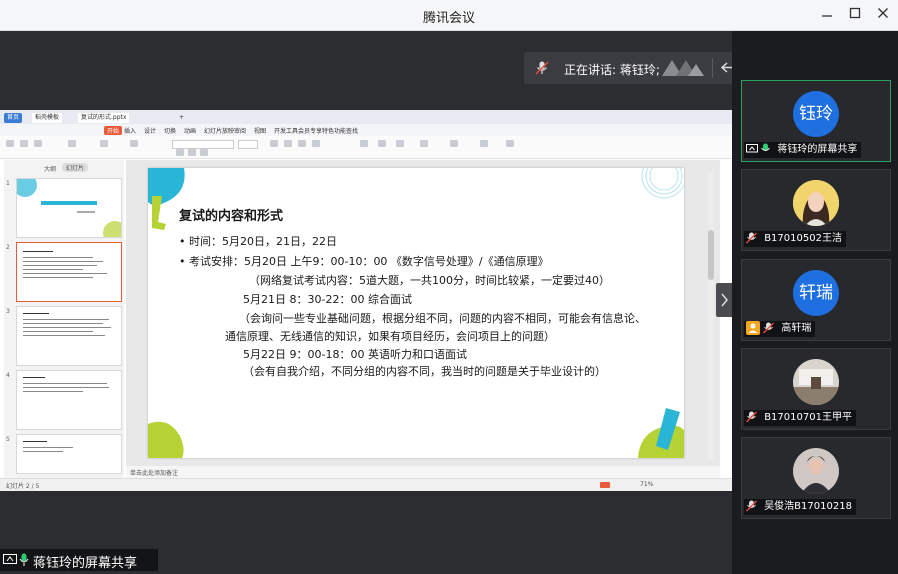  Describe the element at coordinates (800, 418) in the screenshot. I see `participant-name-tag: B17010701王甲平` at that location.